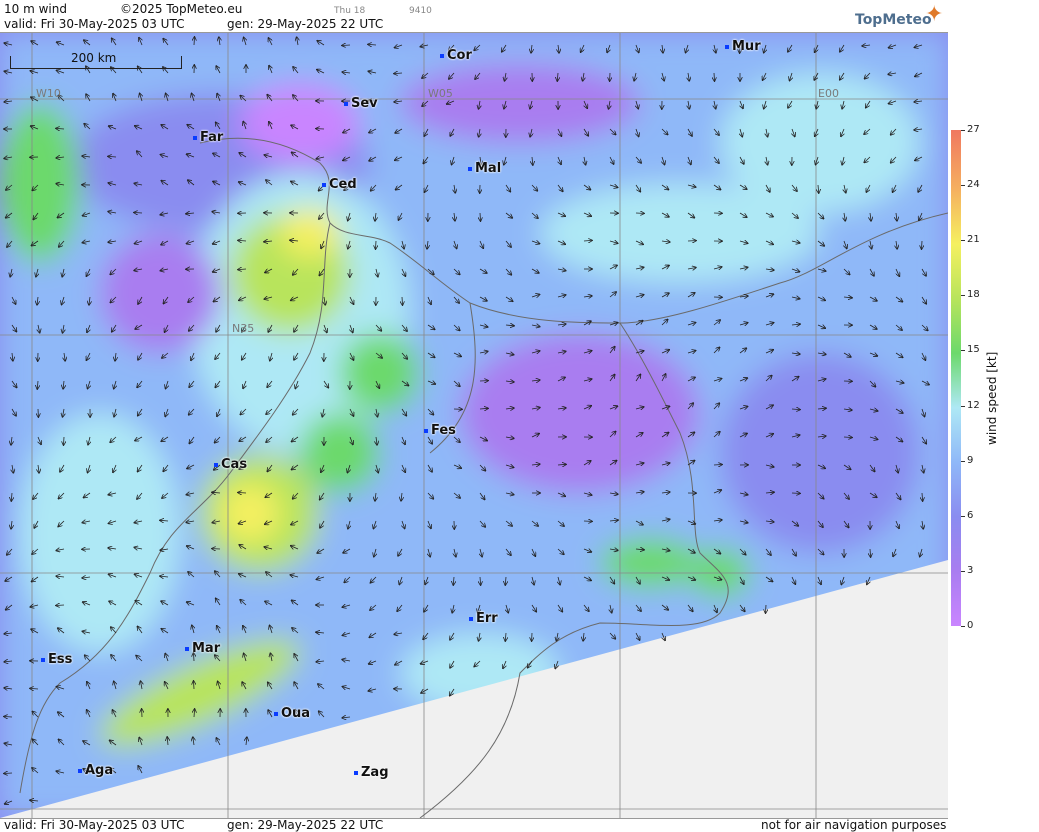 The image size is (1039, 832). I want to click on small-code: 9410, so click(420, 11).